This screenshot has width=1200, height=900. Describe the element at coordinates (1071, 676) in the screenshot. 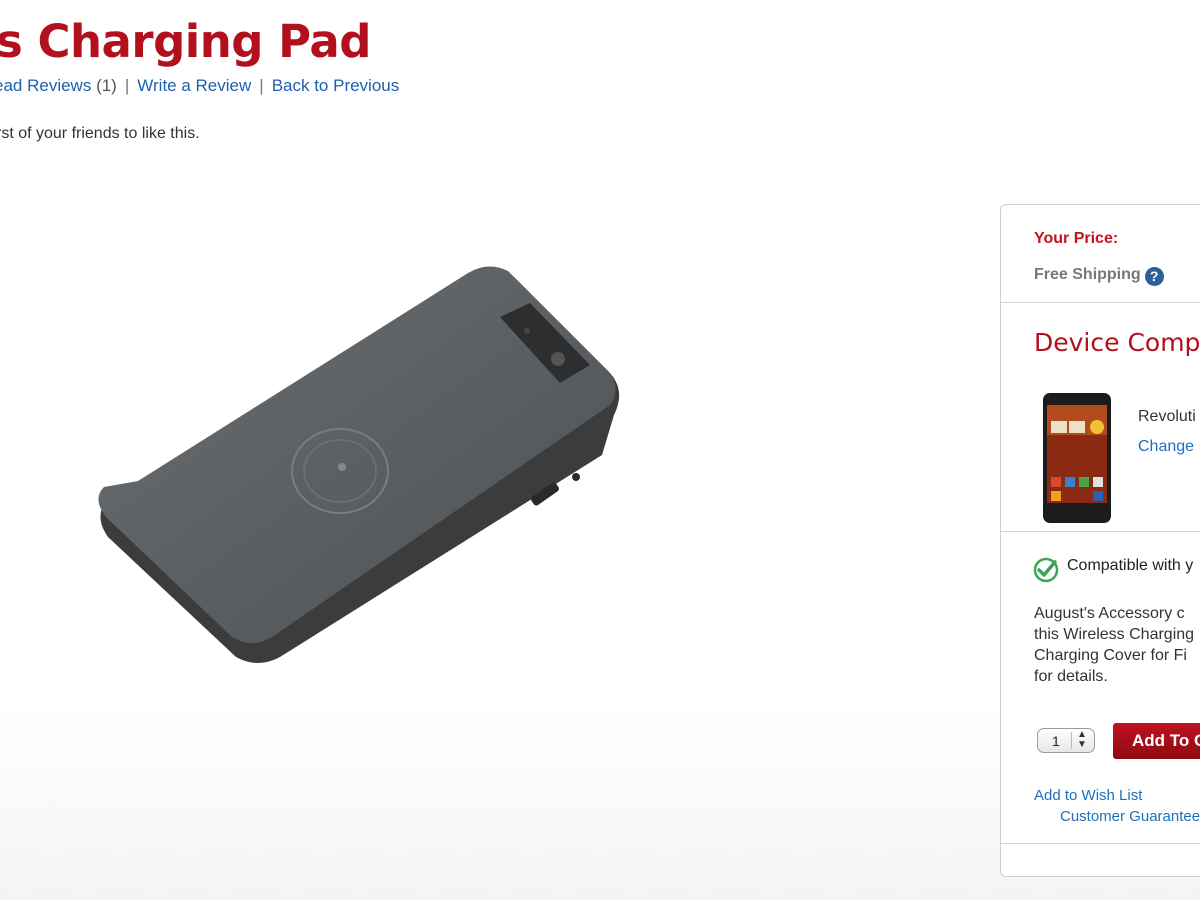

I see `description-line: for details.` at that location.